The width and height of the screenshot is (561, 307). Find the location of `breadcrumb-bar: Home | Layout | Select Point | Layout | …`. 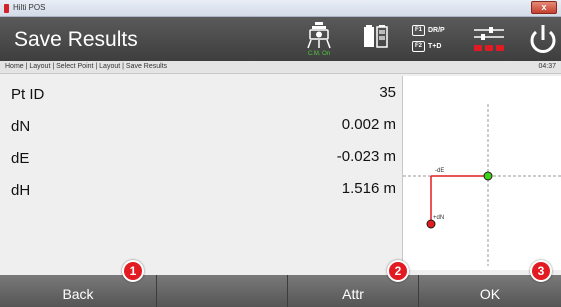

breadcrumb-bar: Home | Layout | Select Point | Layout | … is located at coordinates (280, 67).